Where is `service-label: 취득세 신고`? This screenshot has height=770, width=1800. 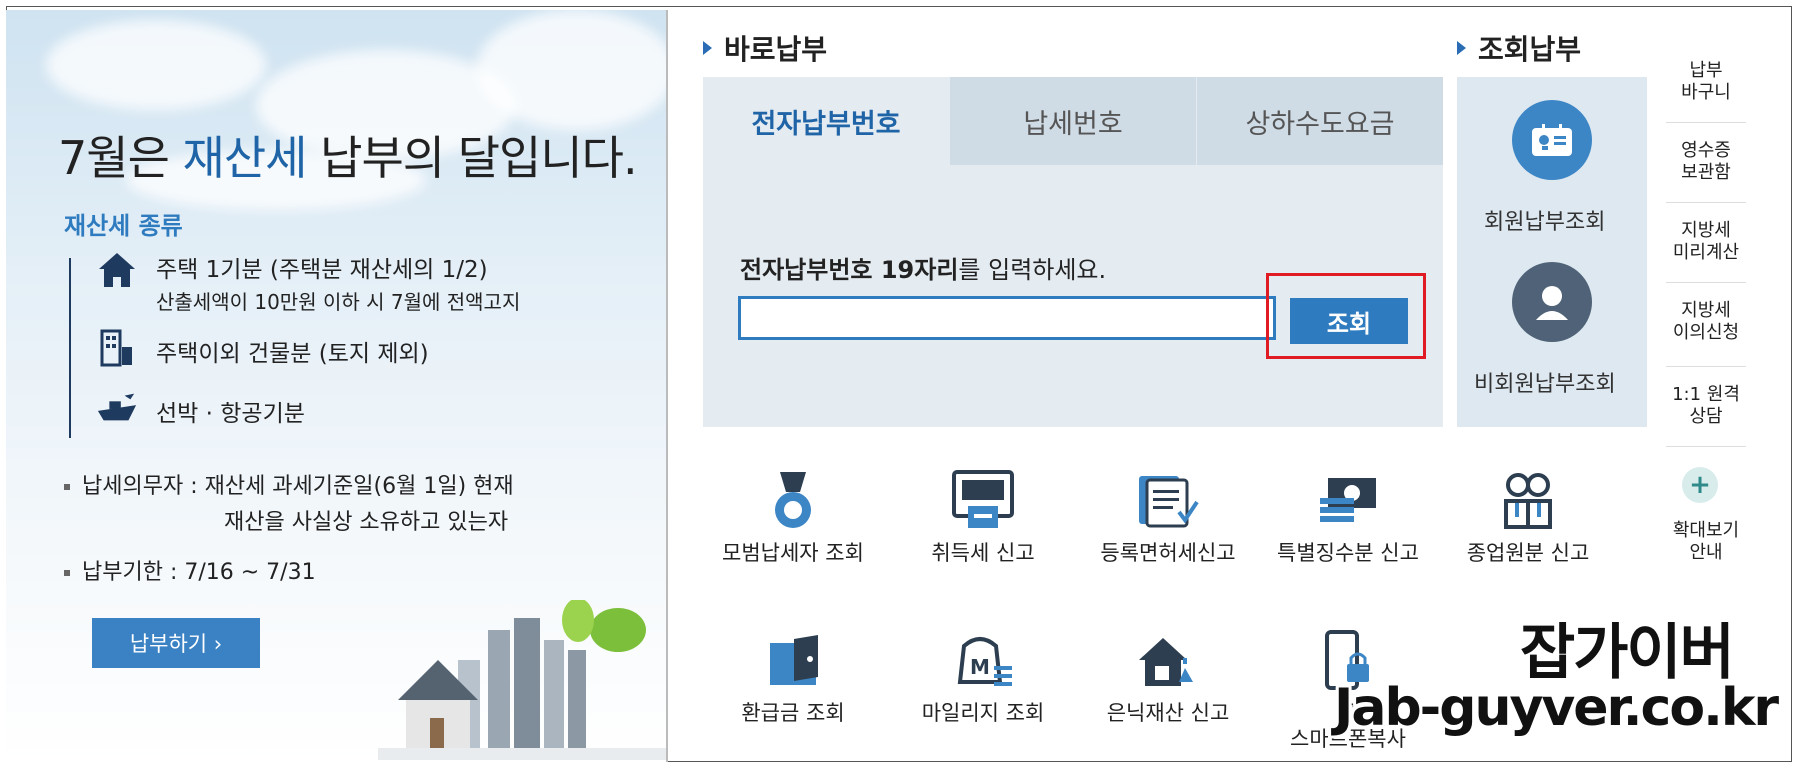
service-label: 취득세 신고 is located at coordinates (983, 553).